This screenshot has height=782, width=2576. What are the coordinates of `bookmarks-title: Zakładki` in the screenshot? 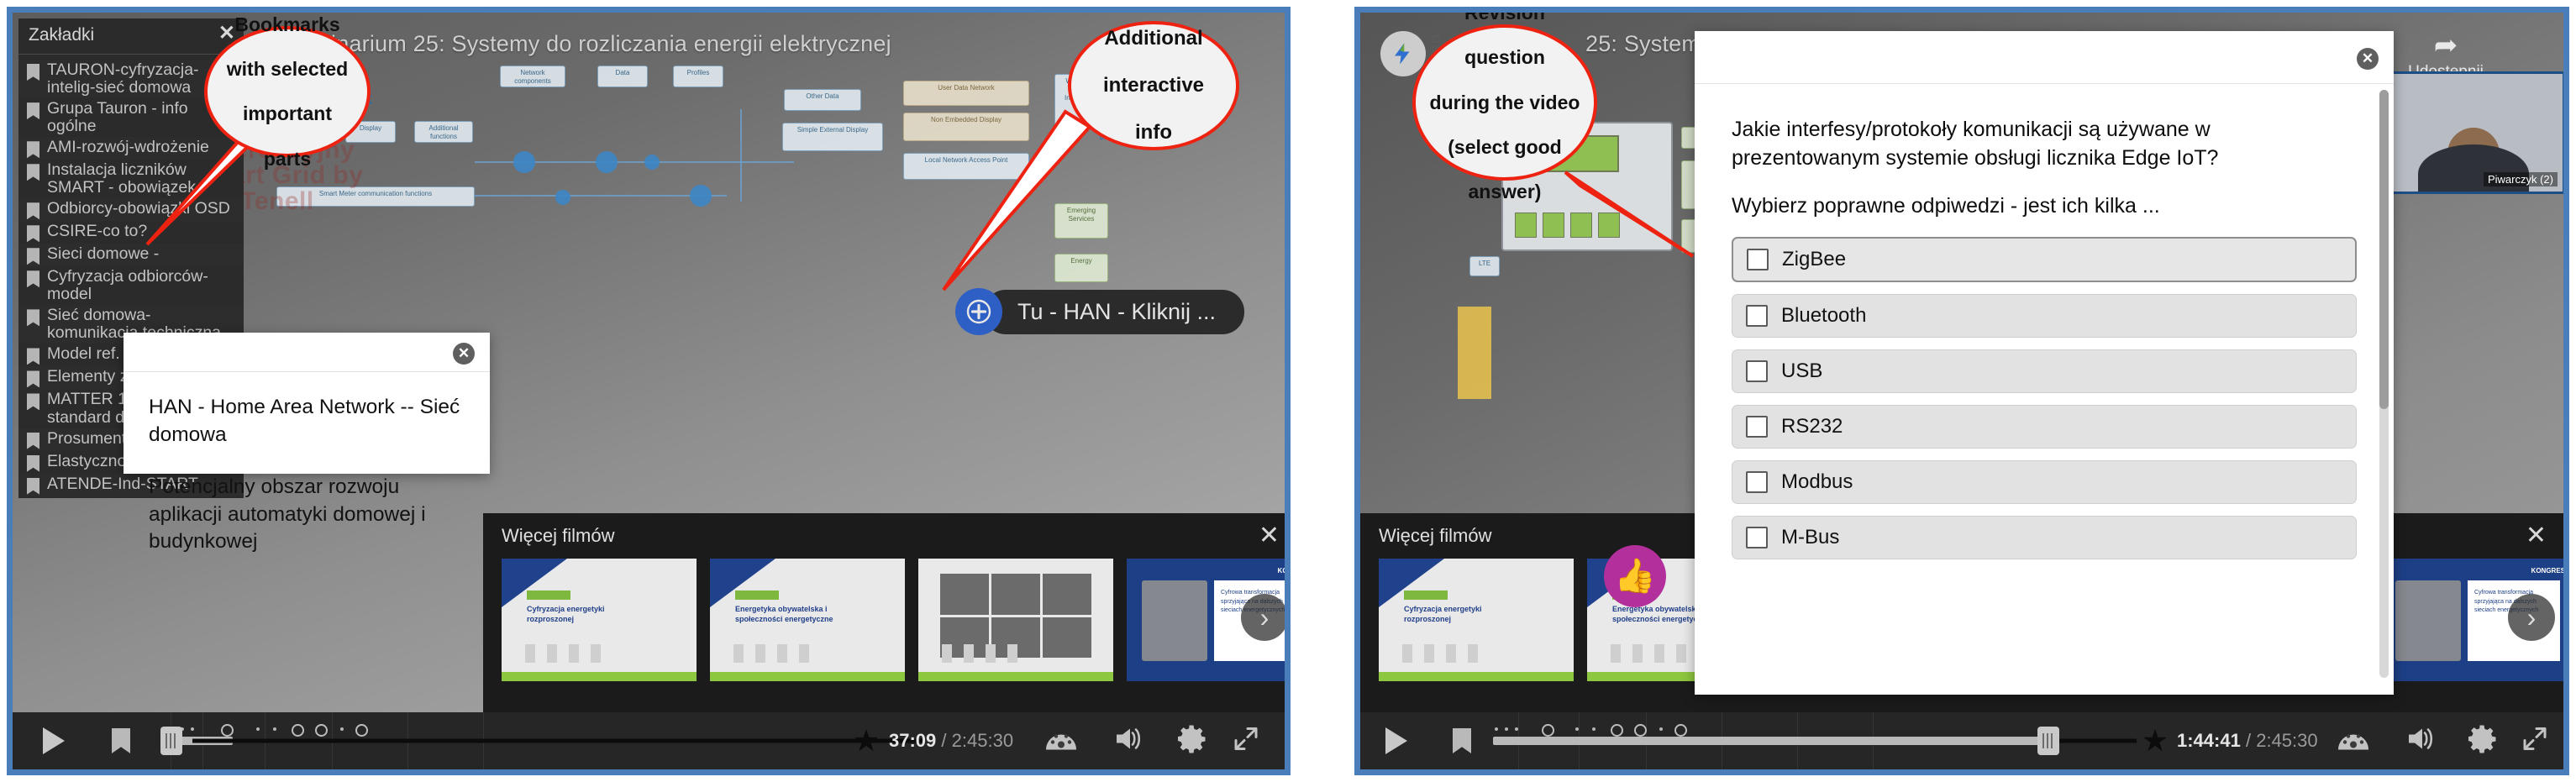 It's located at (62, 35).